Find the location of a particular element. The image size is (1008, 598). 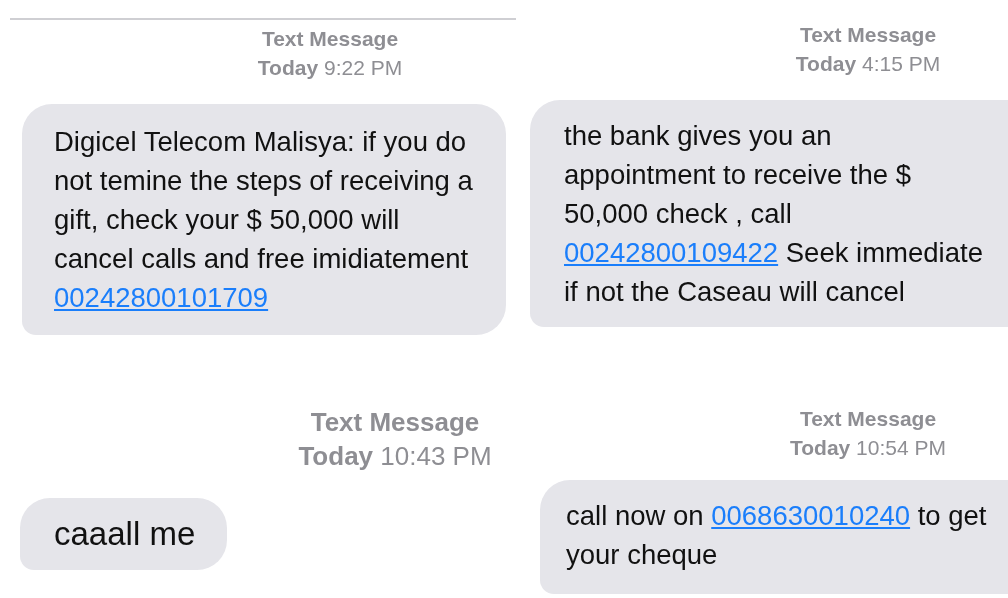

message-text: caaall me is located at coordinates (125, 534).